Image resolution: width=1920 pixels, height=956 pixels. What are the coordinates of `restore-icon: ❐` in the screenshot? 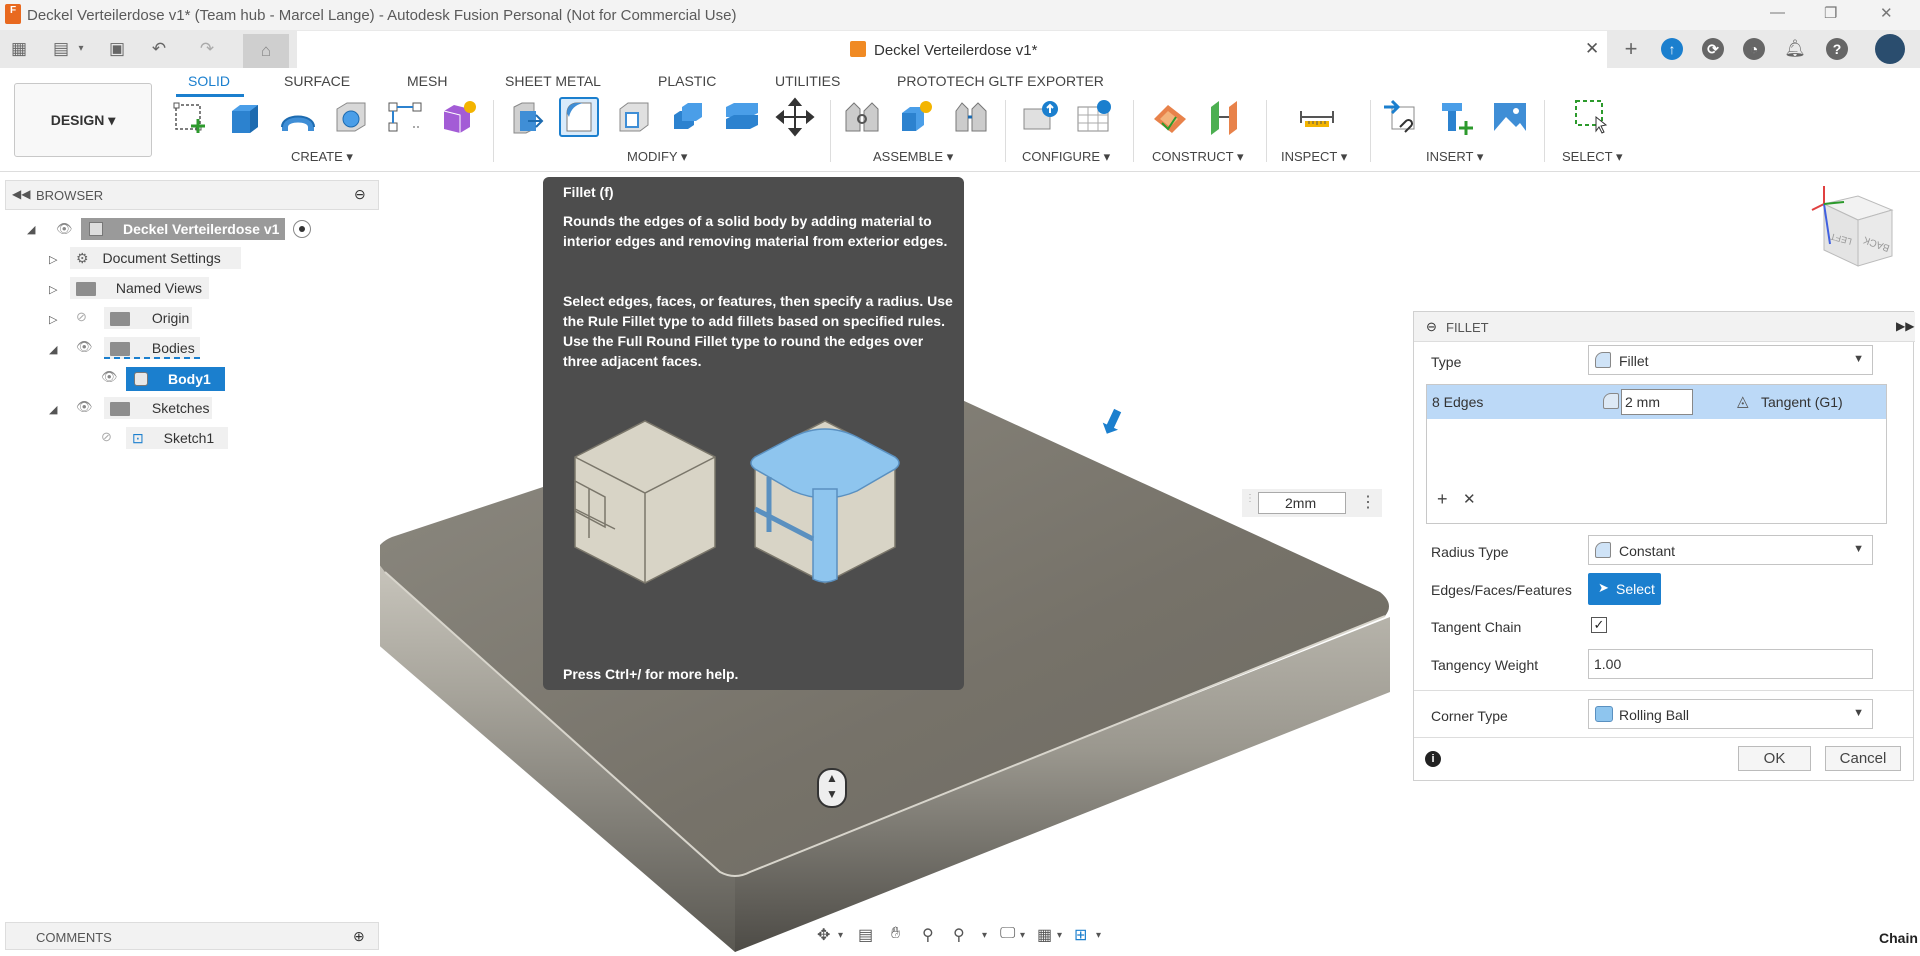 It's located at (1830, 13).